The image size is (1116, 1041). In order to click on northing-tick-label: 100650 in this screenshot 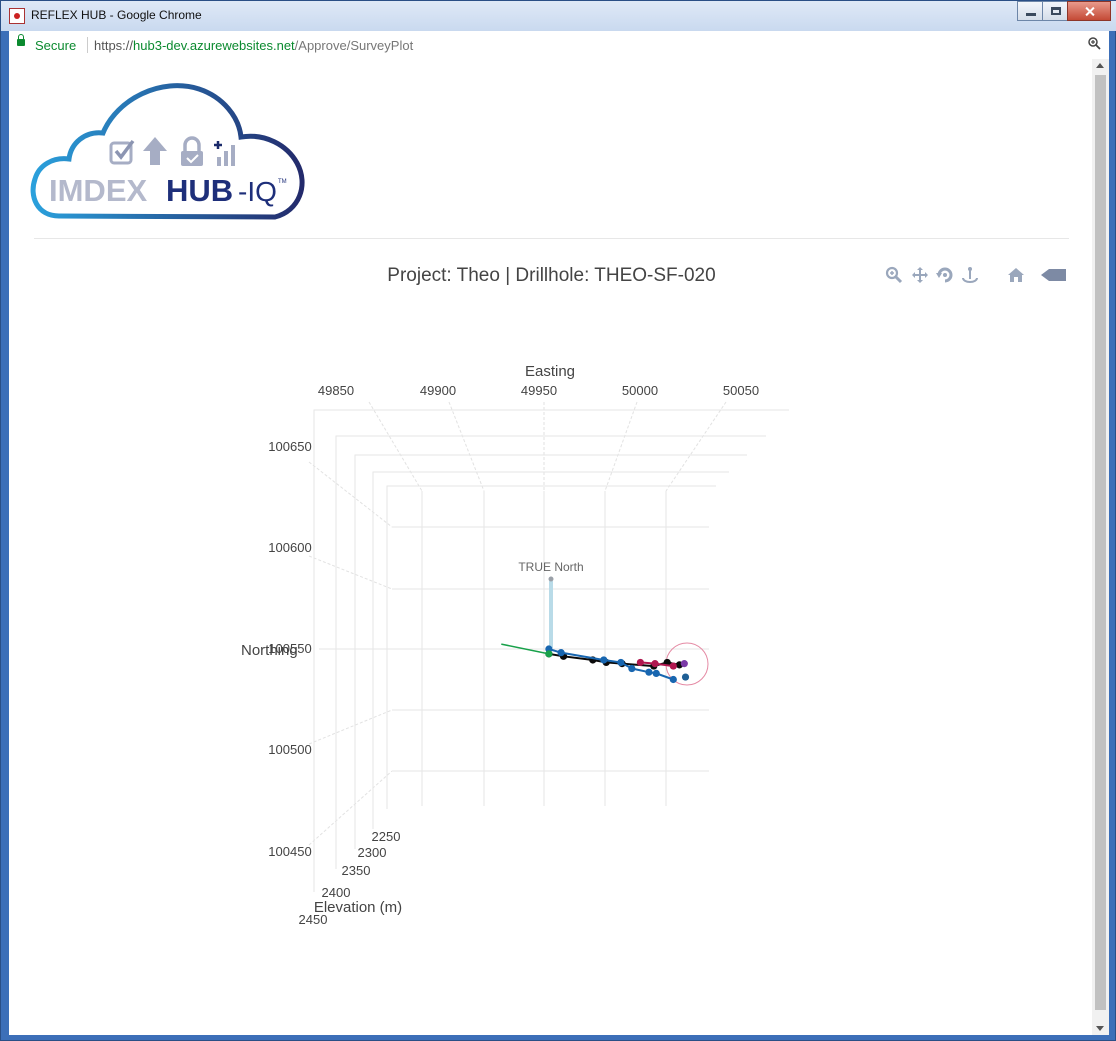, I will do `click(289, 446)`.